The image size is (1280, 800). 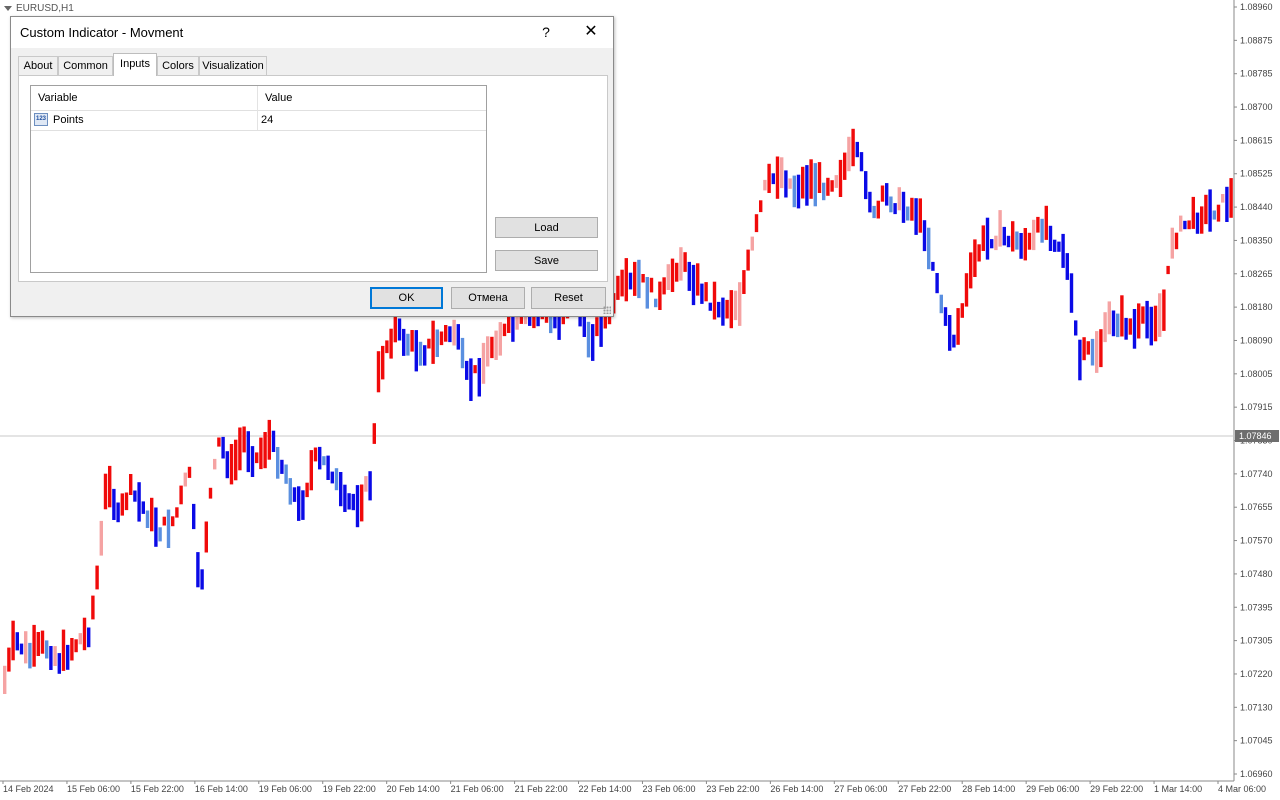 I want to click on reset-button: Reset, so click(x=568, y=298).